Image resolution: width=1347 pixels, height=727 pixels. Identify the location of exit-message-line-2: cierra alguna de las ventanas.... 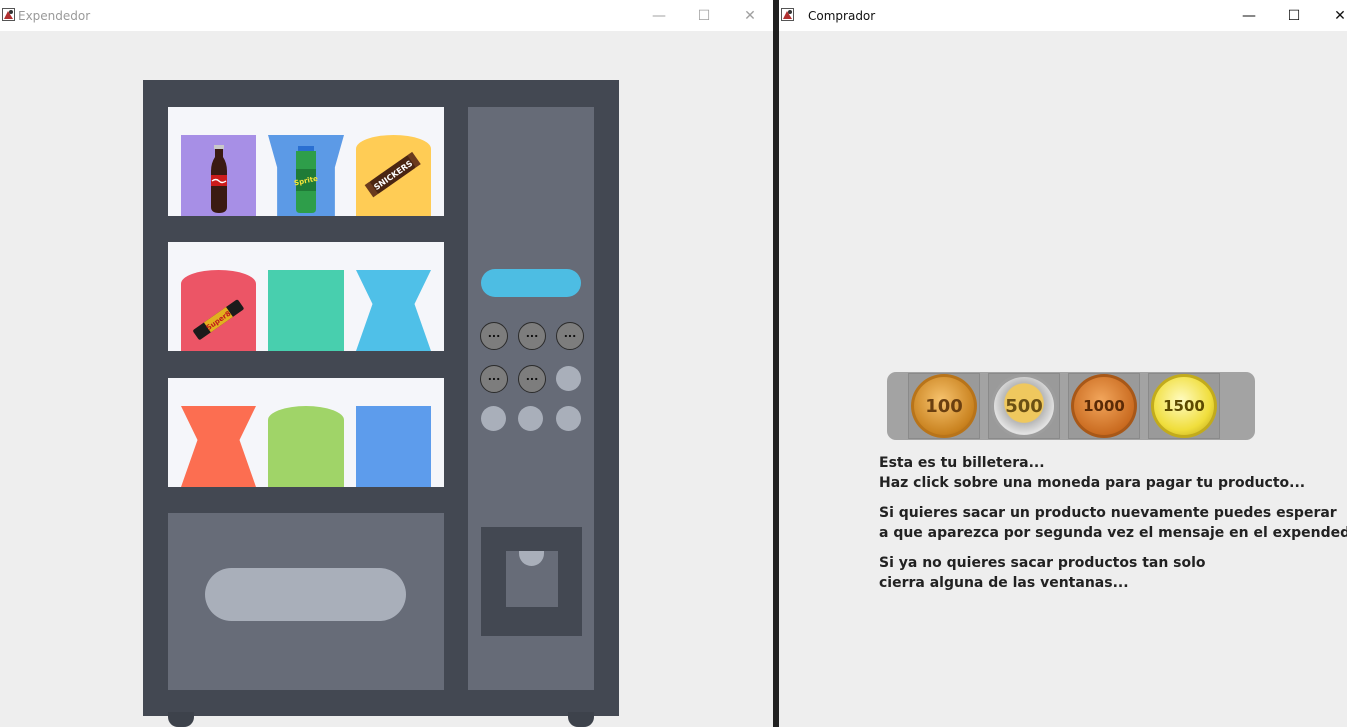
(1004, 583).